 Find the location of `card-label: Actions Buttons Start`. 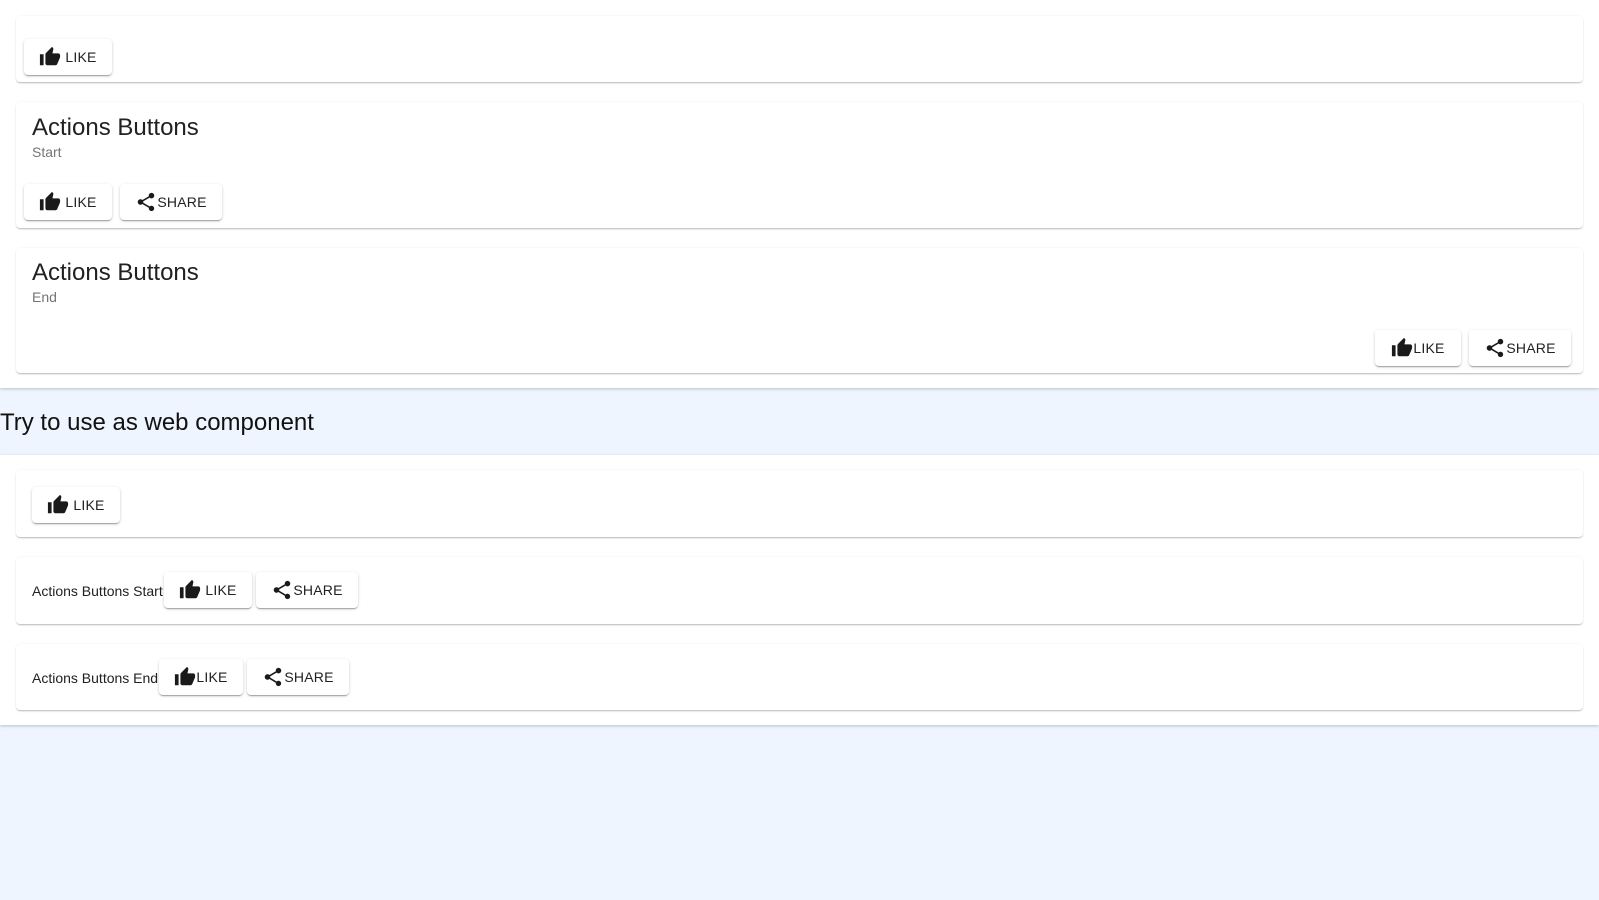

card-label: Actions Buttons Start is located at coordinates (97, 591).